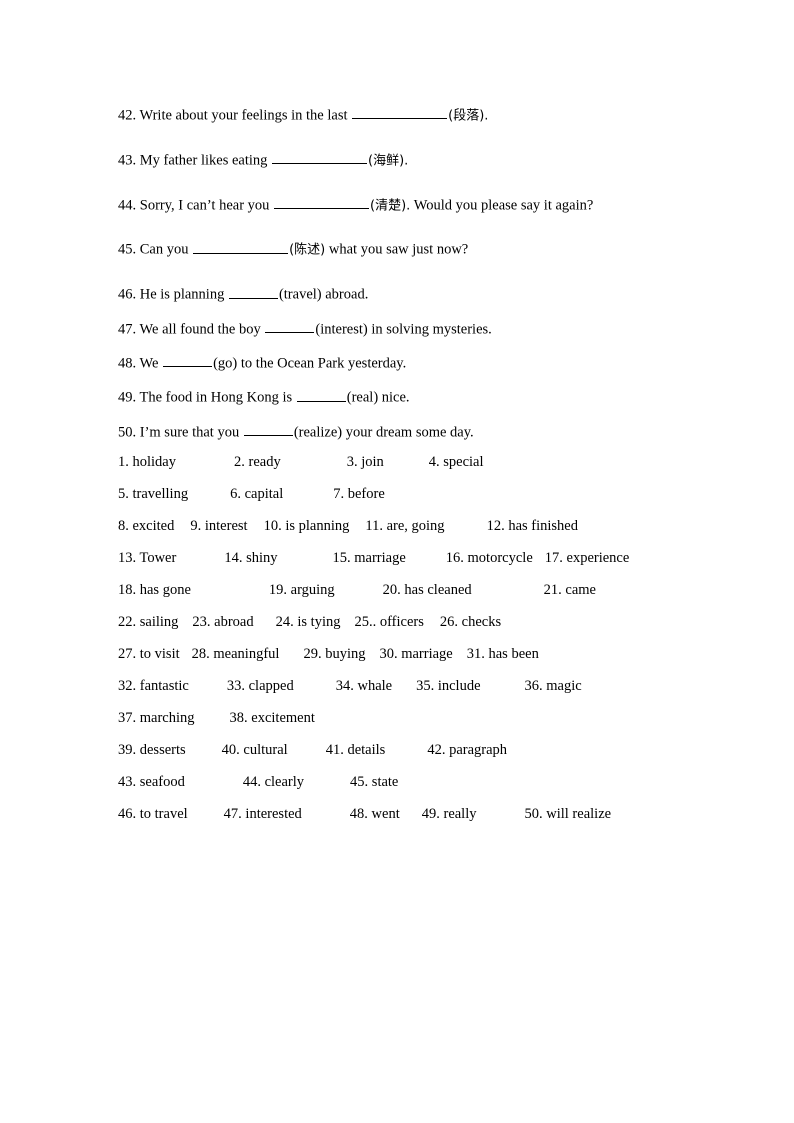  I want to click on question-text-before-blank: Write about your feelings in the last, so click(243, 115).